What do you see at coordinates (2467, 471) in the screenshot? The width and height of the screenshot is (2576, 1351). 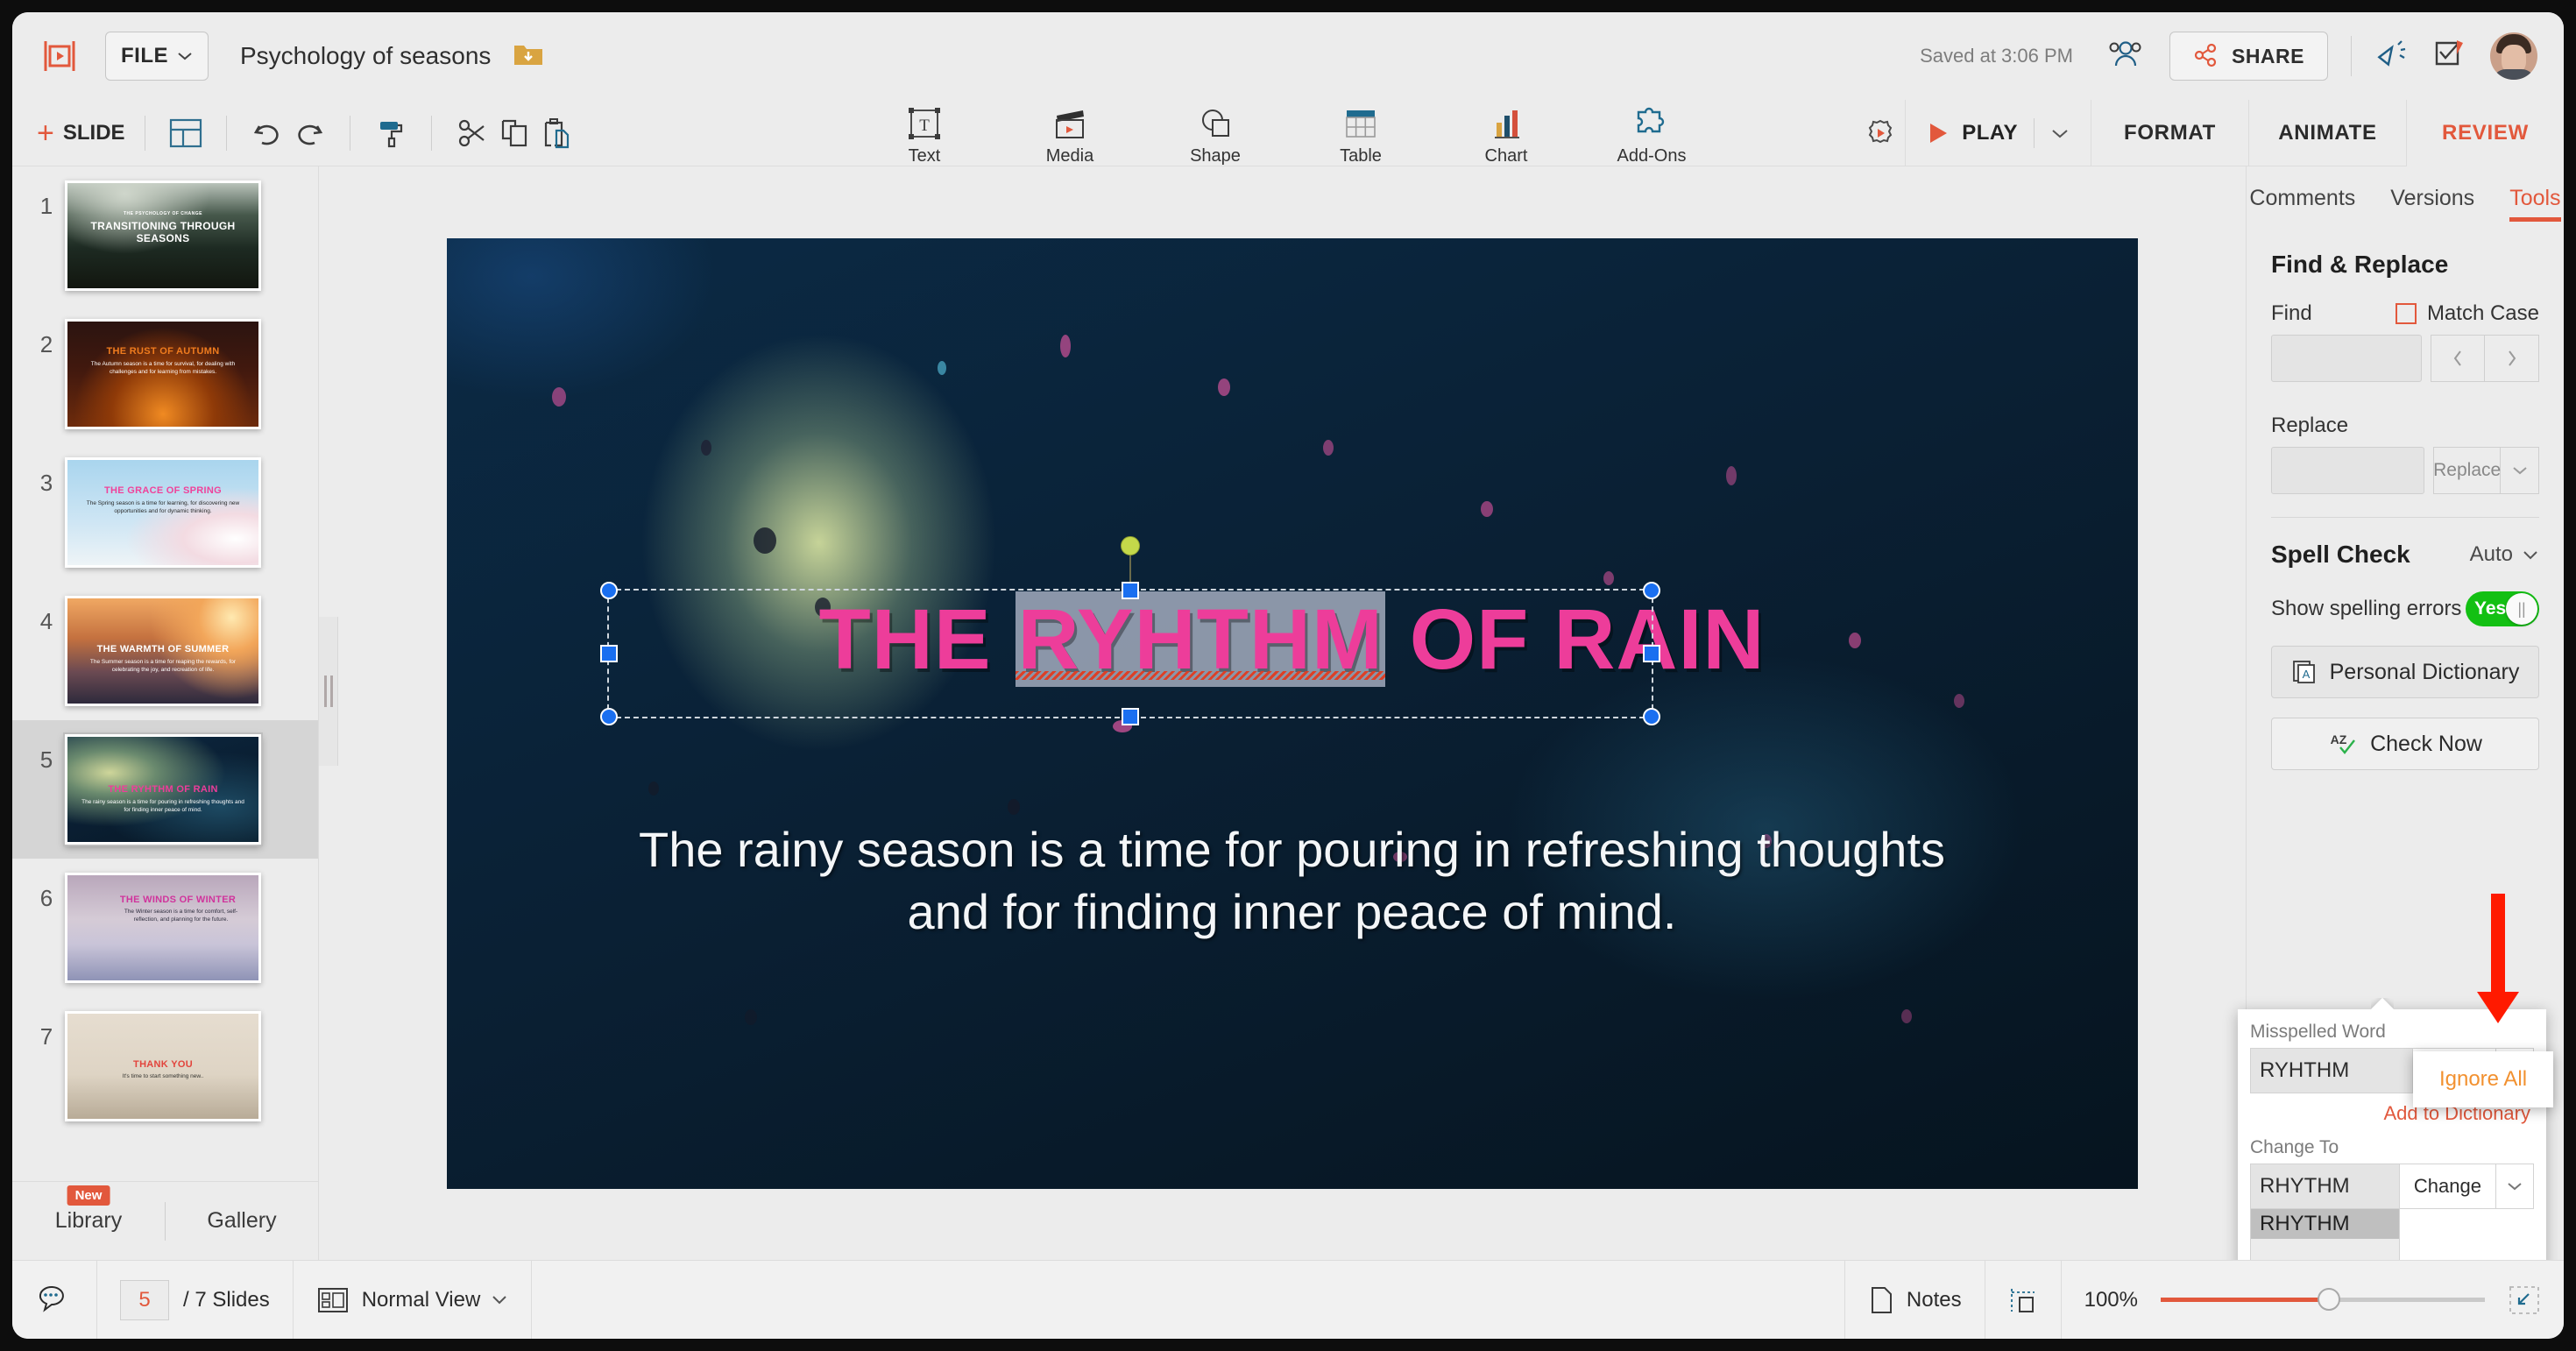 I see `replace-button: Replace` at bounding box center [2467, 471].